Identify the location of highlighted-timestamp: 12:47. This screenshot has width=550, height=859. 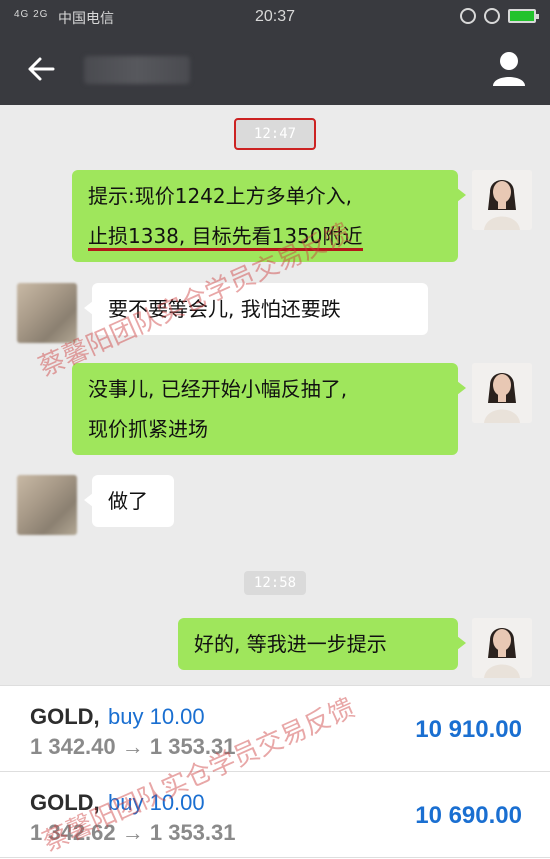
(275, 134).